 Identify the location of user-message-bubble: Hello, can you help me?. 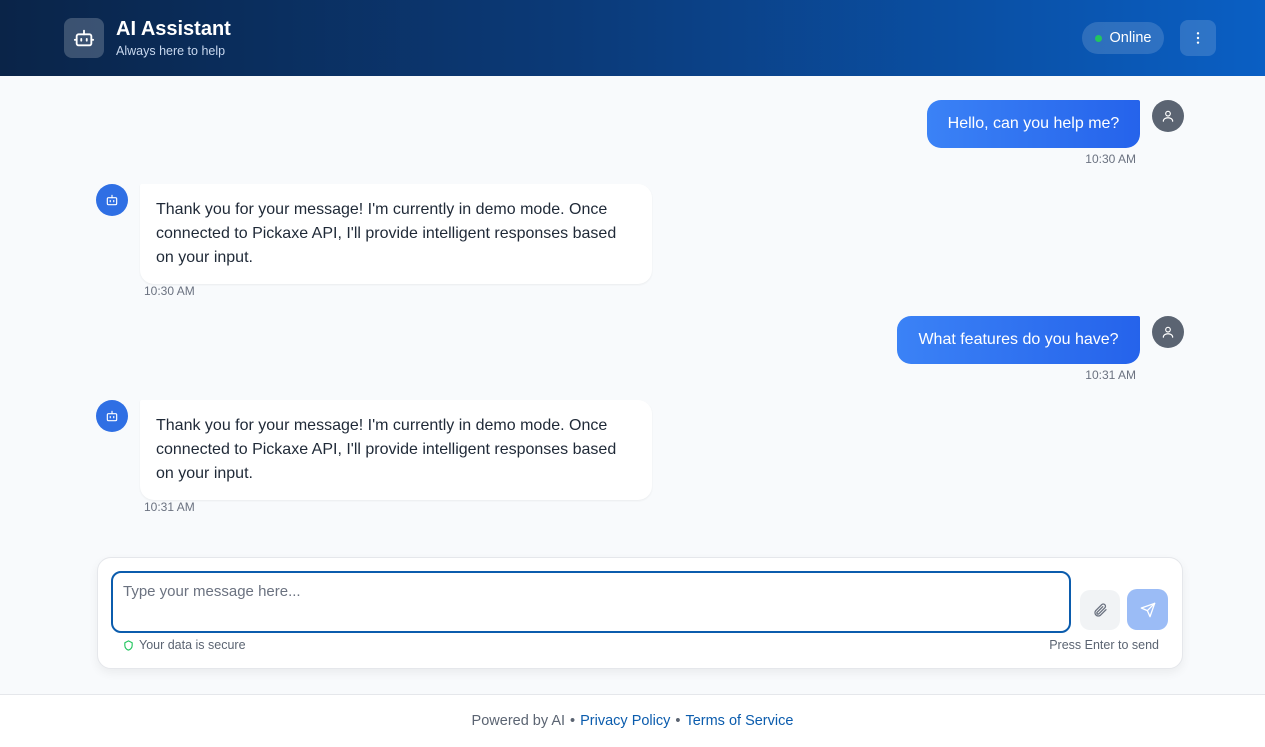
(1033, 124).